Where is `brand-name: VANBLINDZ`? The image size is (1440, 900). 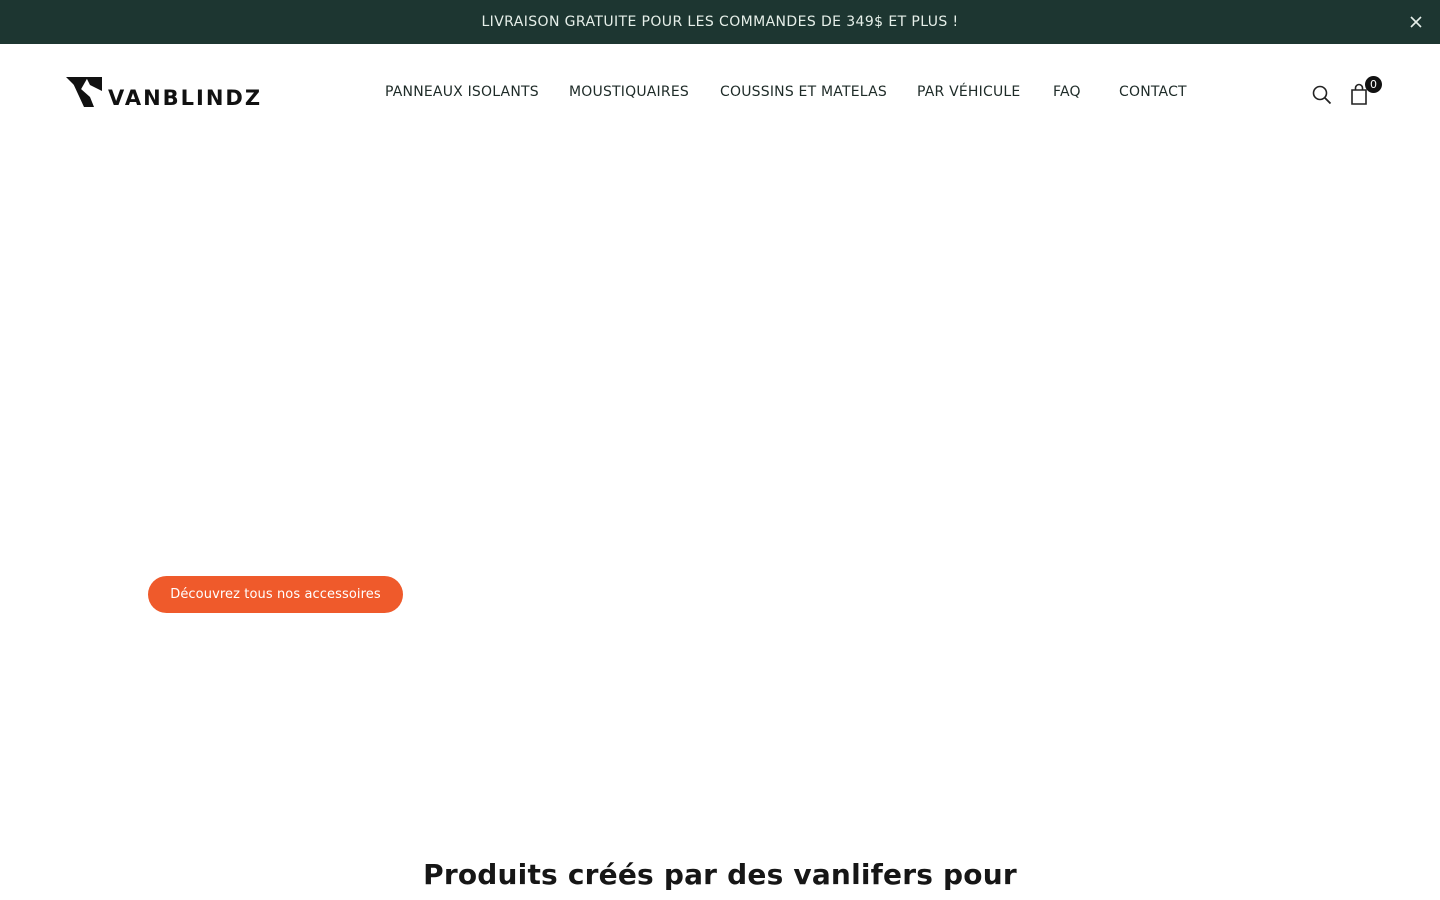 brand-name: VANBLINDZ is located at coordinates (185, 98).